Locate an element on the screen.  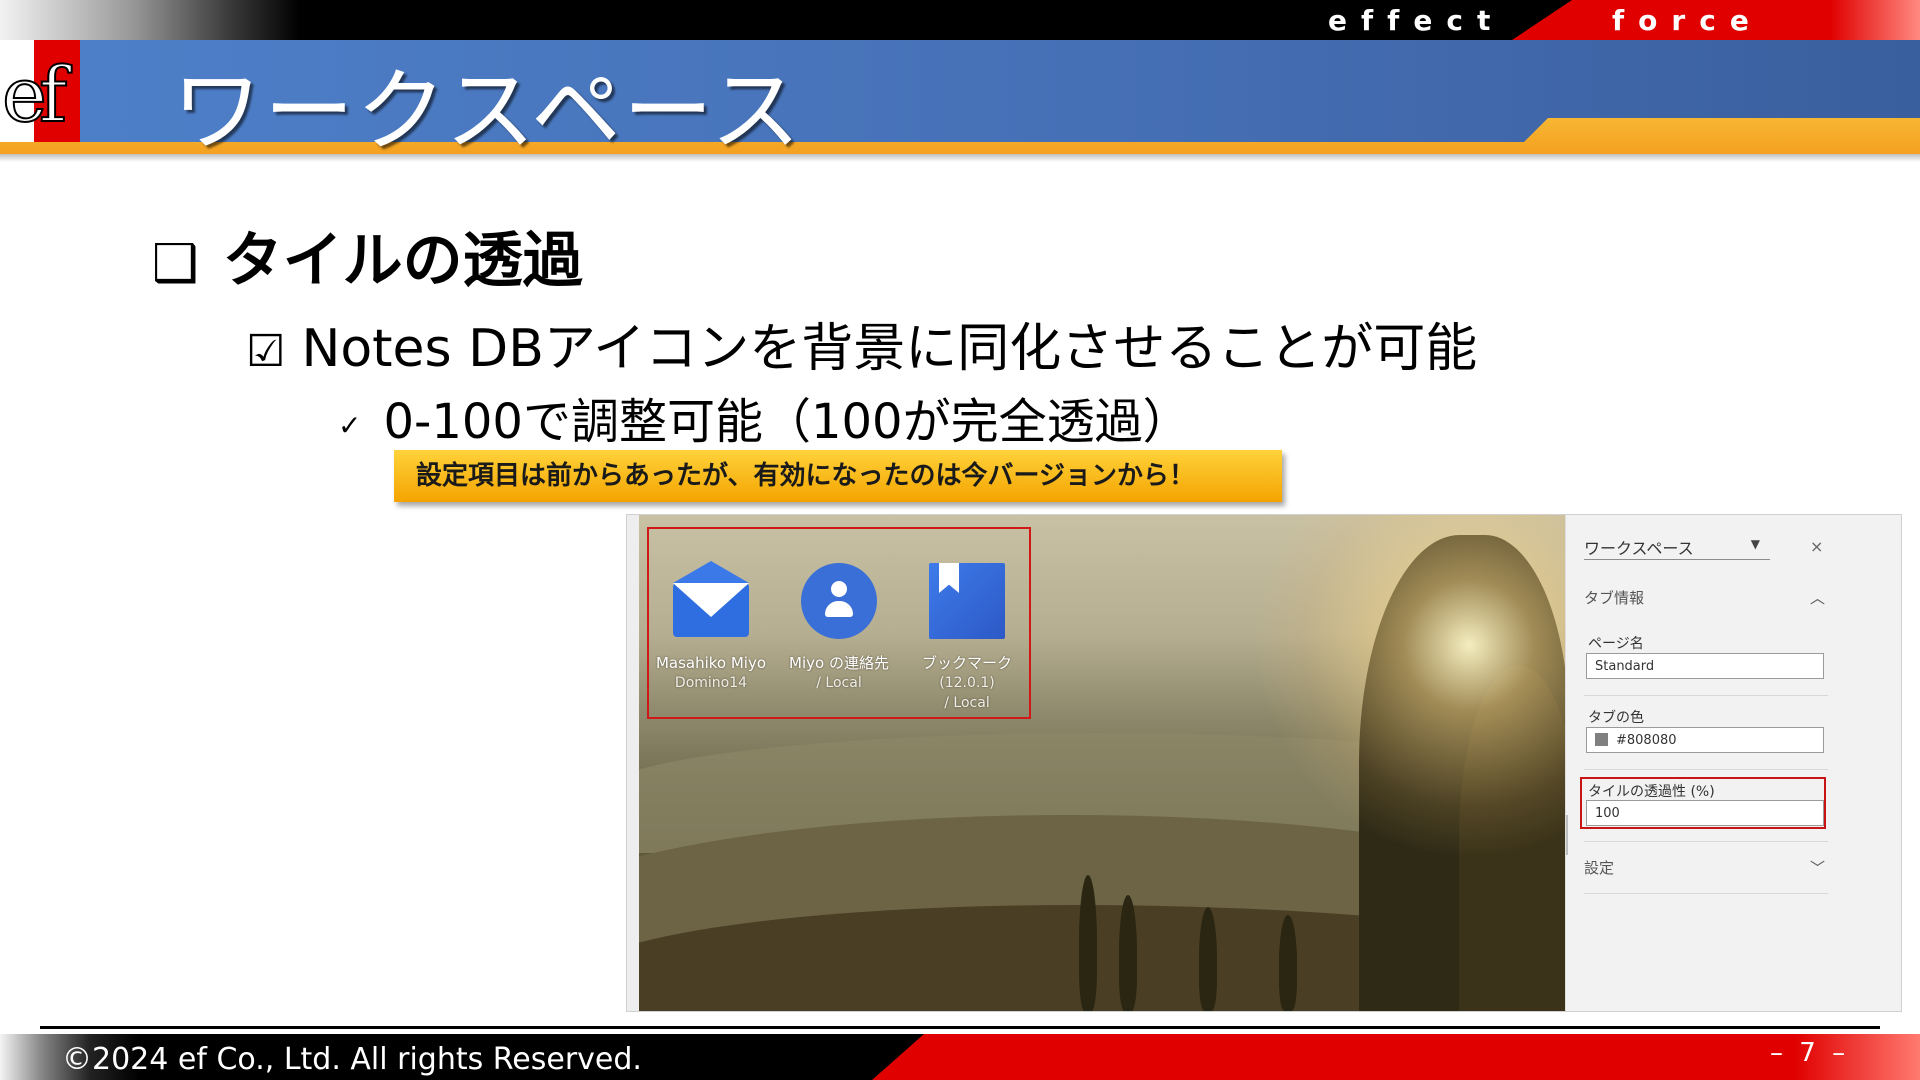
brand-effect: effect is located at coordinates (1416, 20).